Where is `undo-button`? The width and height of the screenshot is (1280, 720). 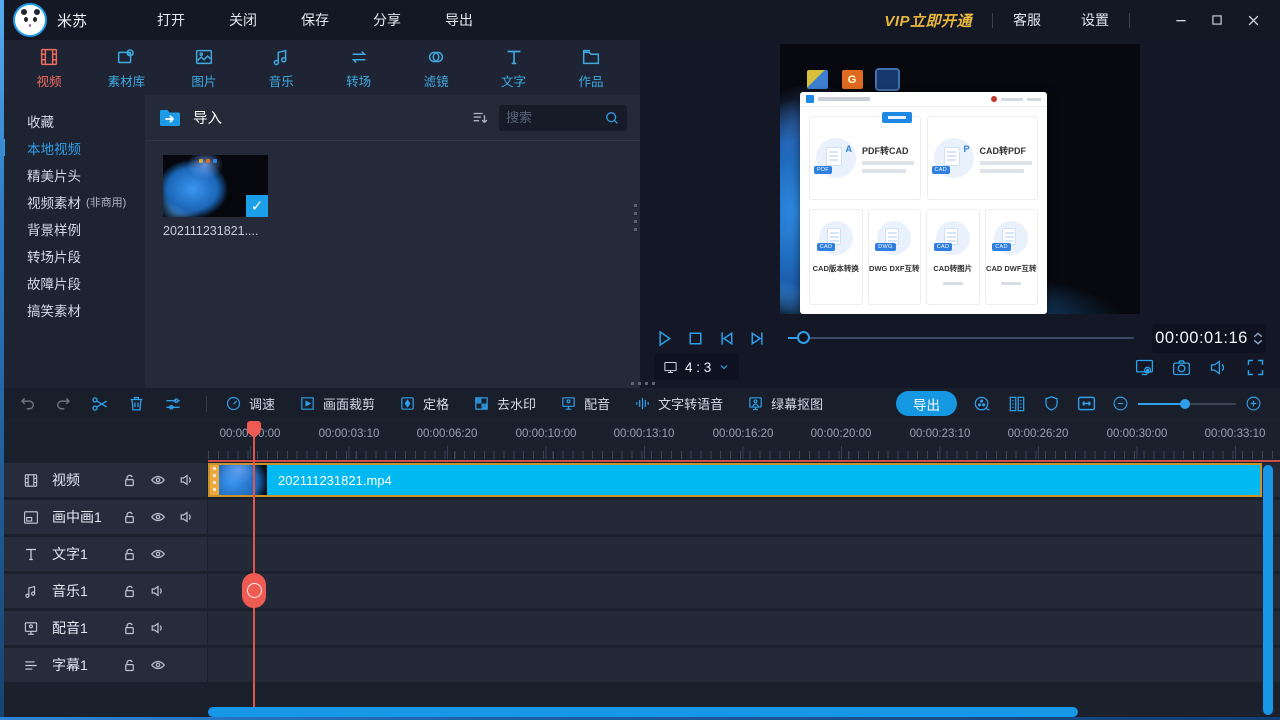 undo-button is located at coordinates (27, 403).